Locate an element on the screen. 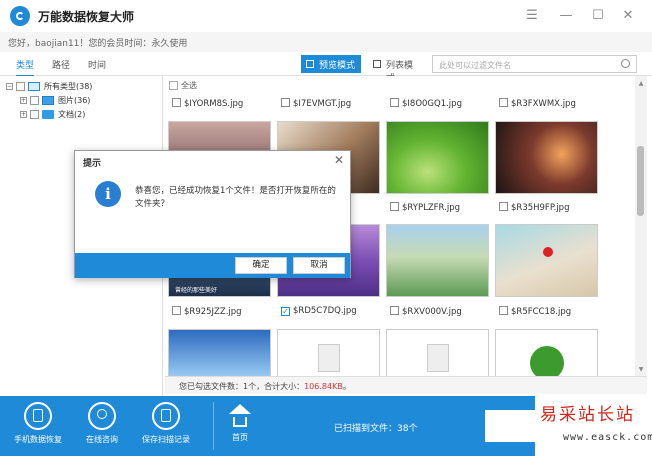  save-scan-button: 保存扫描记录 is located at coordinates (166, 423).